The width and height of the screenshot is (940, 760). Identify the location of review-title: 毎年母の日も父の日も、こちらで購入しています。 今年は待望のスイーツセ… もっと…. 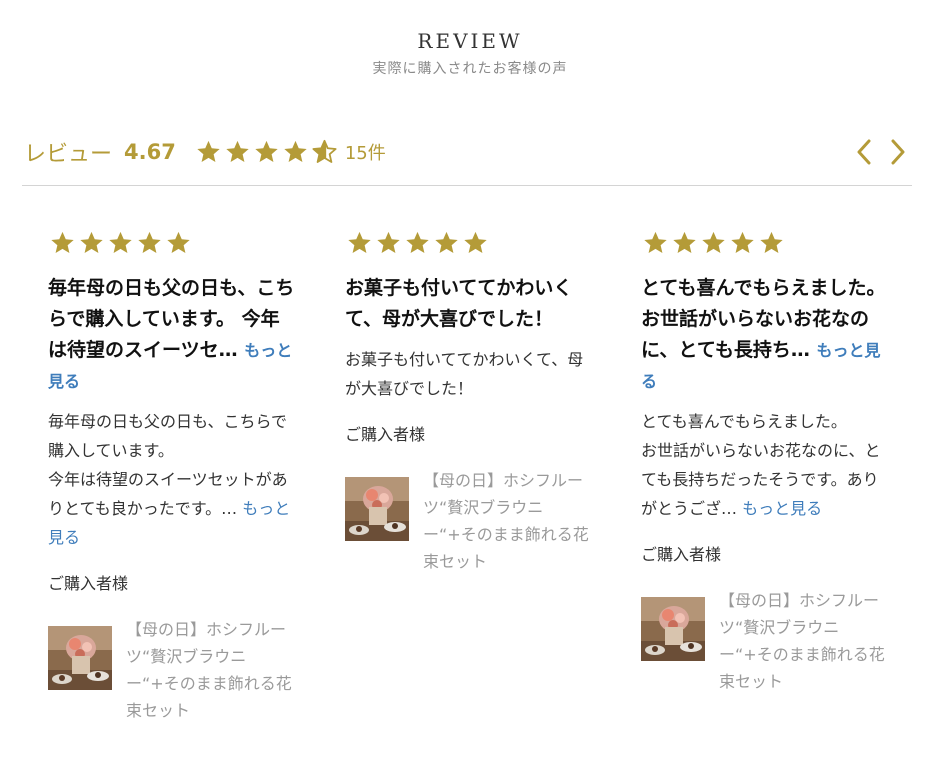
(172, 335).